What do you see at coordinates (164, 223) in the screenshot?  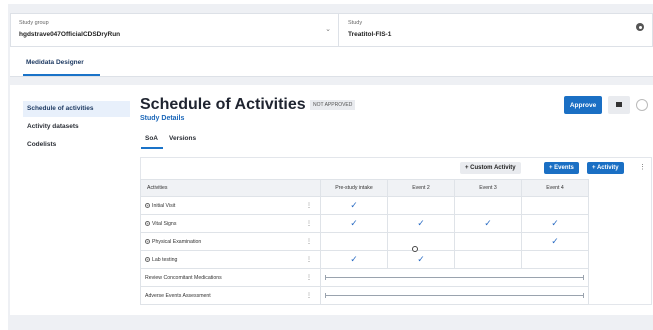 I see `activity-name: Vital Signs` at bounding box center [164, 223].